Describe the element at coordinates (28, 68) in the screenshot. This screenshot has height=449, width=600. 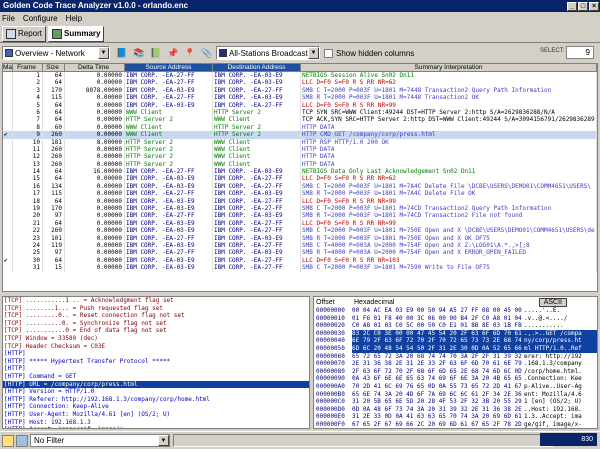
I see `col-frame: Frame` at that location.